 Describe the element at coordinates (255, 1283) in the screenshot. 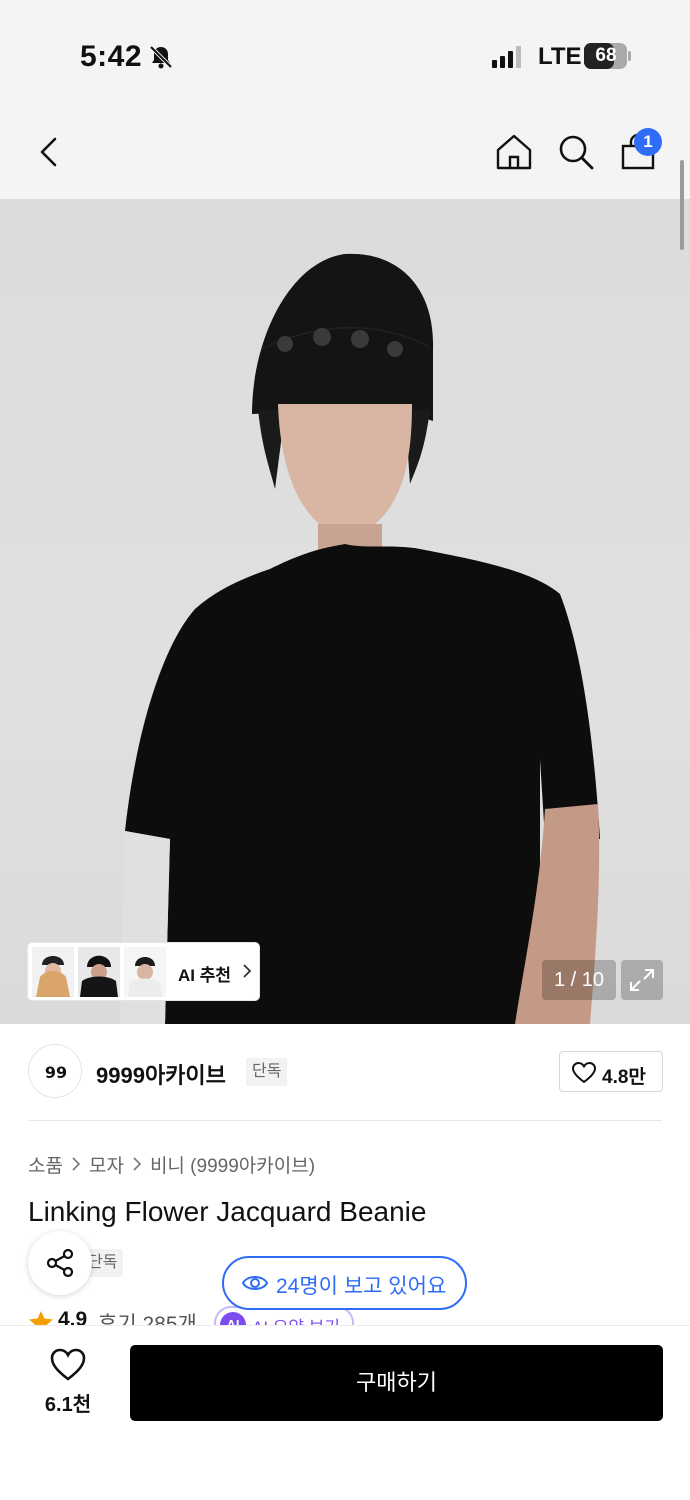

I see `eye-icon` at that location.